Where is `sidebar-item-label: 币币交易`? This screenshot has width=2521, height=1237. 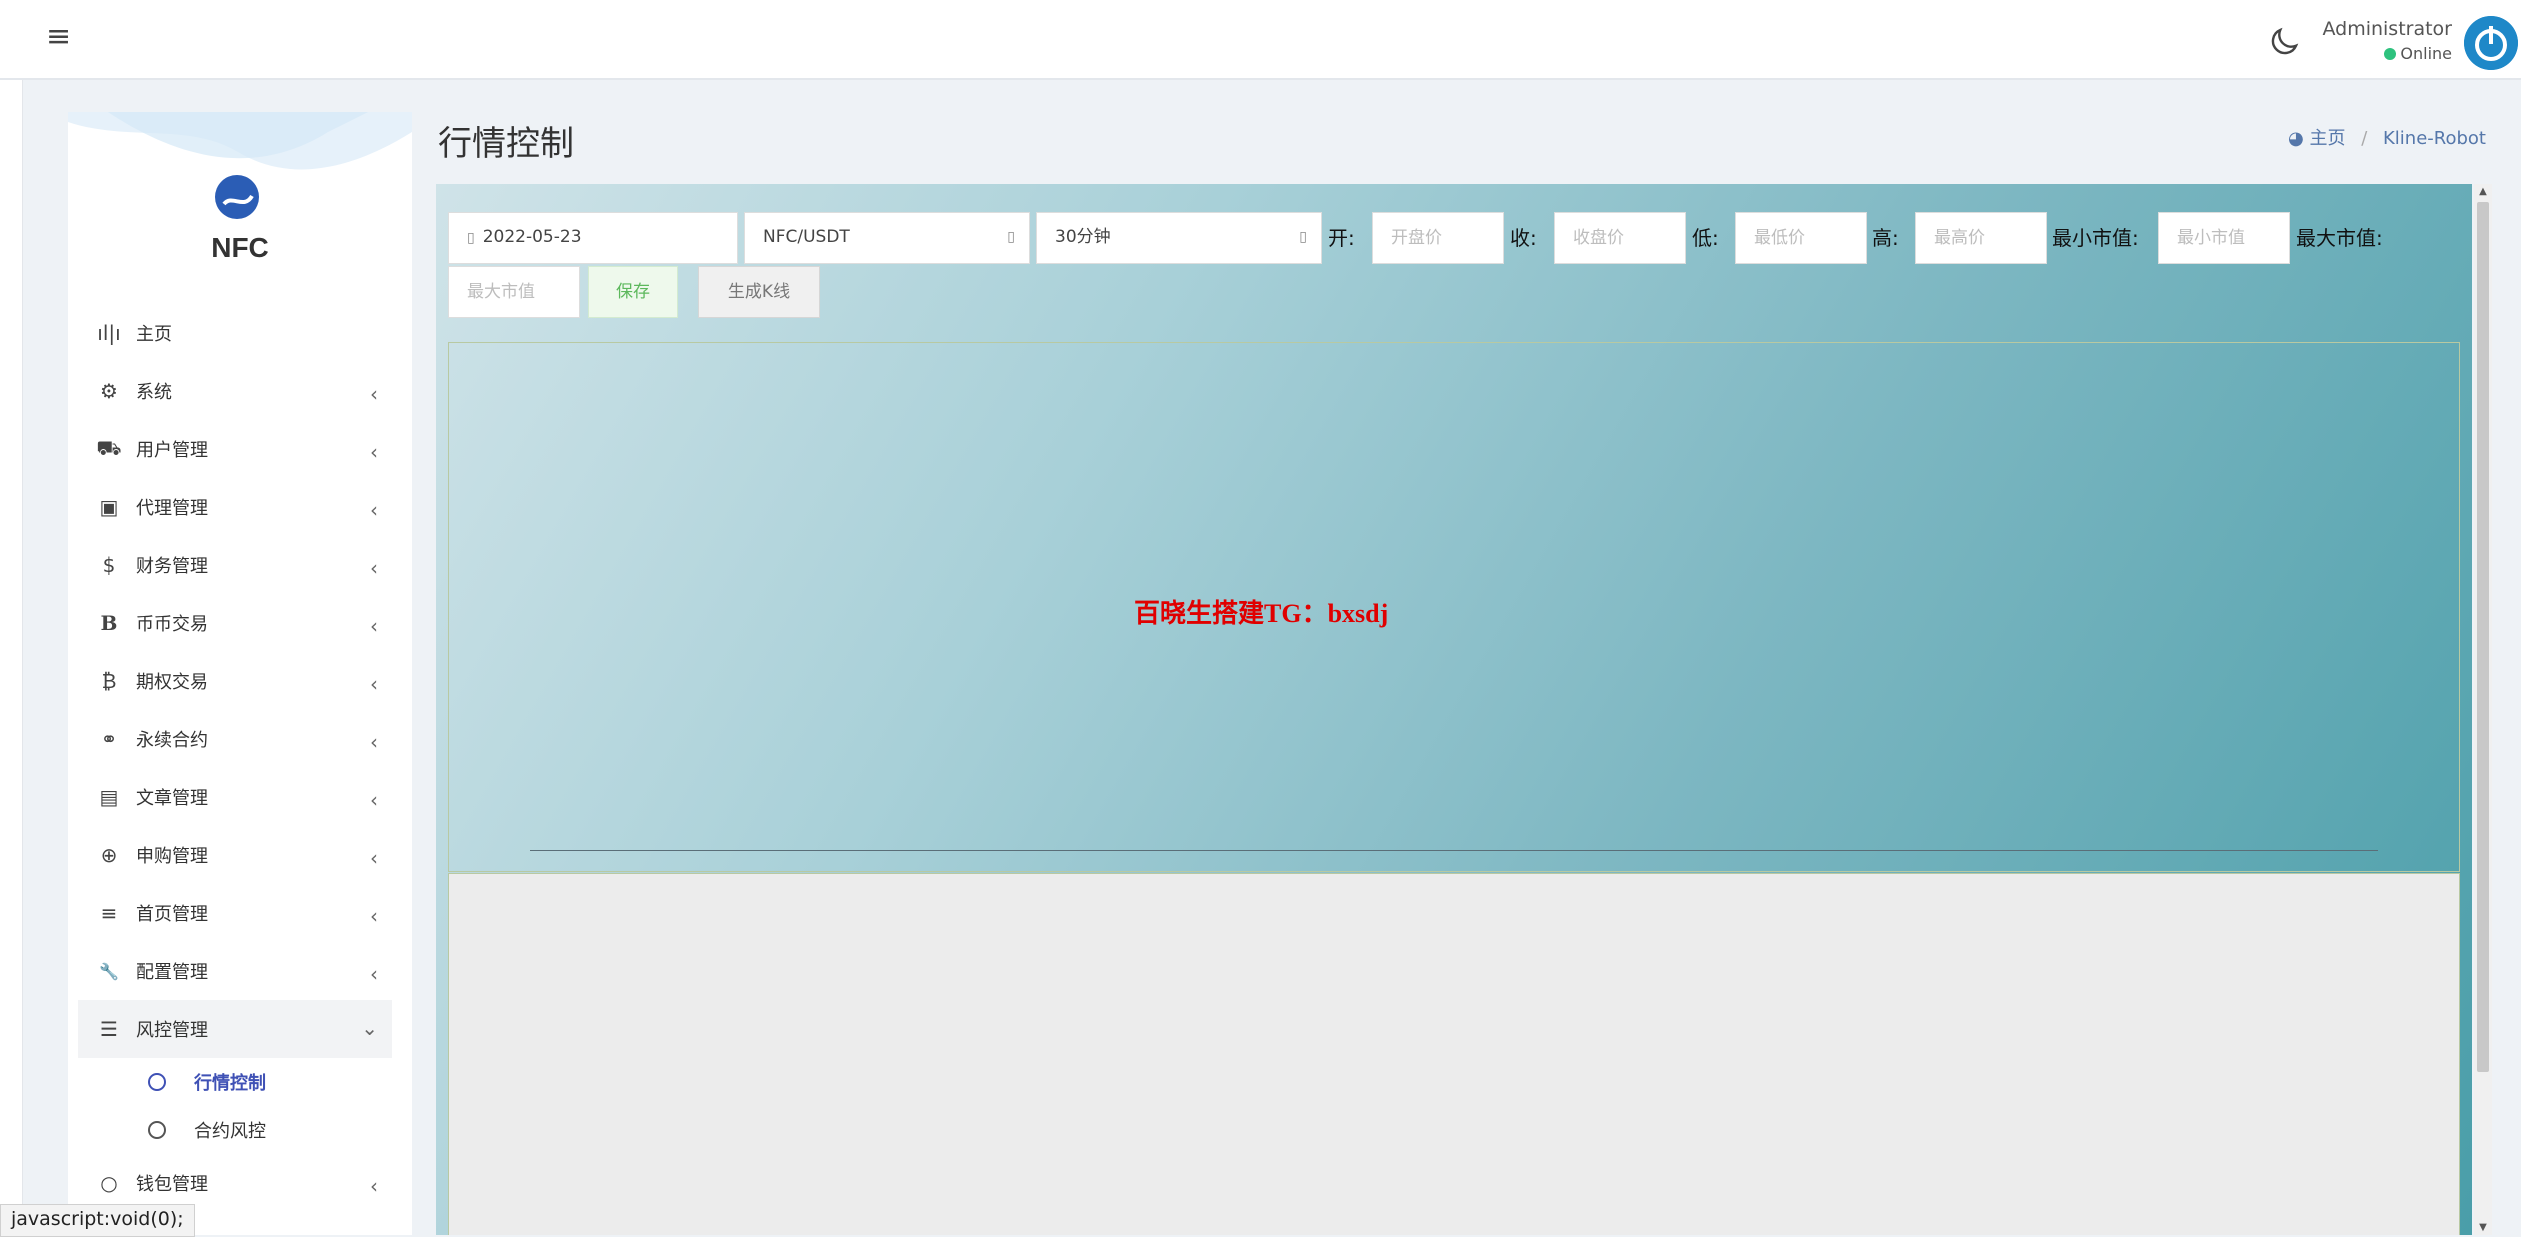
sidebar-item-label: 币币交易 is located at coordinates (172, 624).